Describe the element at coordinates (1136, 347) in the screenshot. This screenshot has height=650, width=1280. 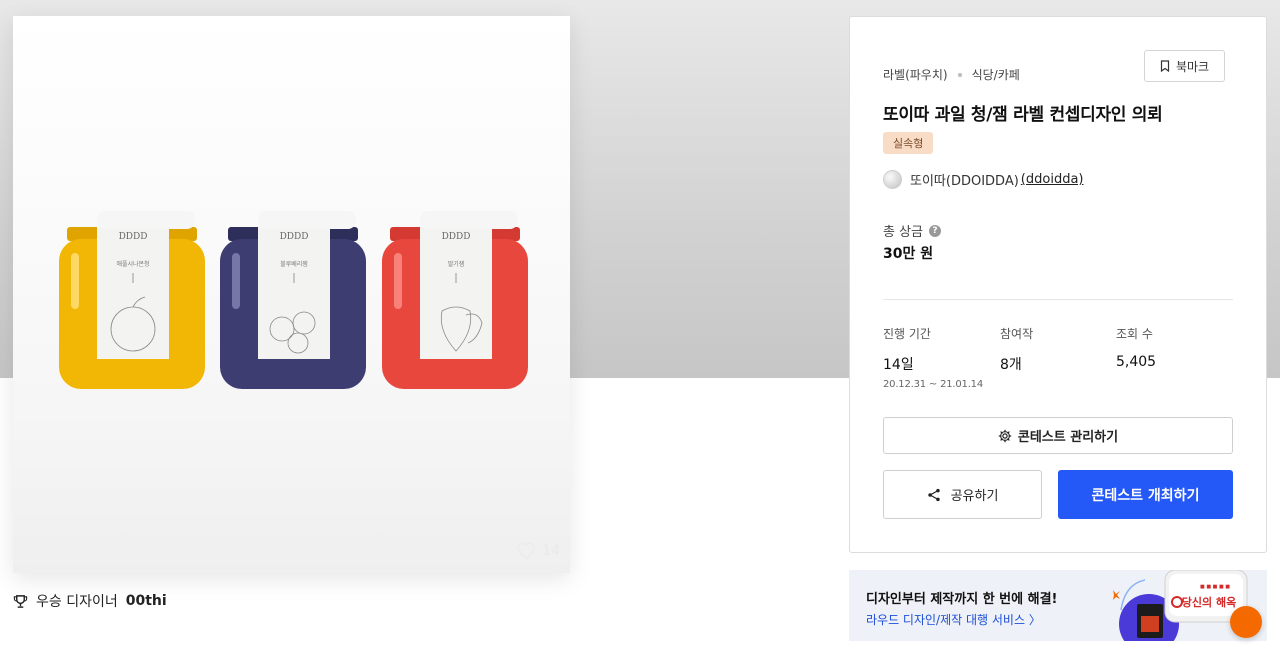
I see `stat-views: 조회 수 5,405` at that location.